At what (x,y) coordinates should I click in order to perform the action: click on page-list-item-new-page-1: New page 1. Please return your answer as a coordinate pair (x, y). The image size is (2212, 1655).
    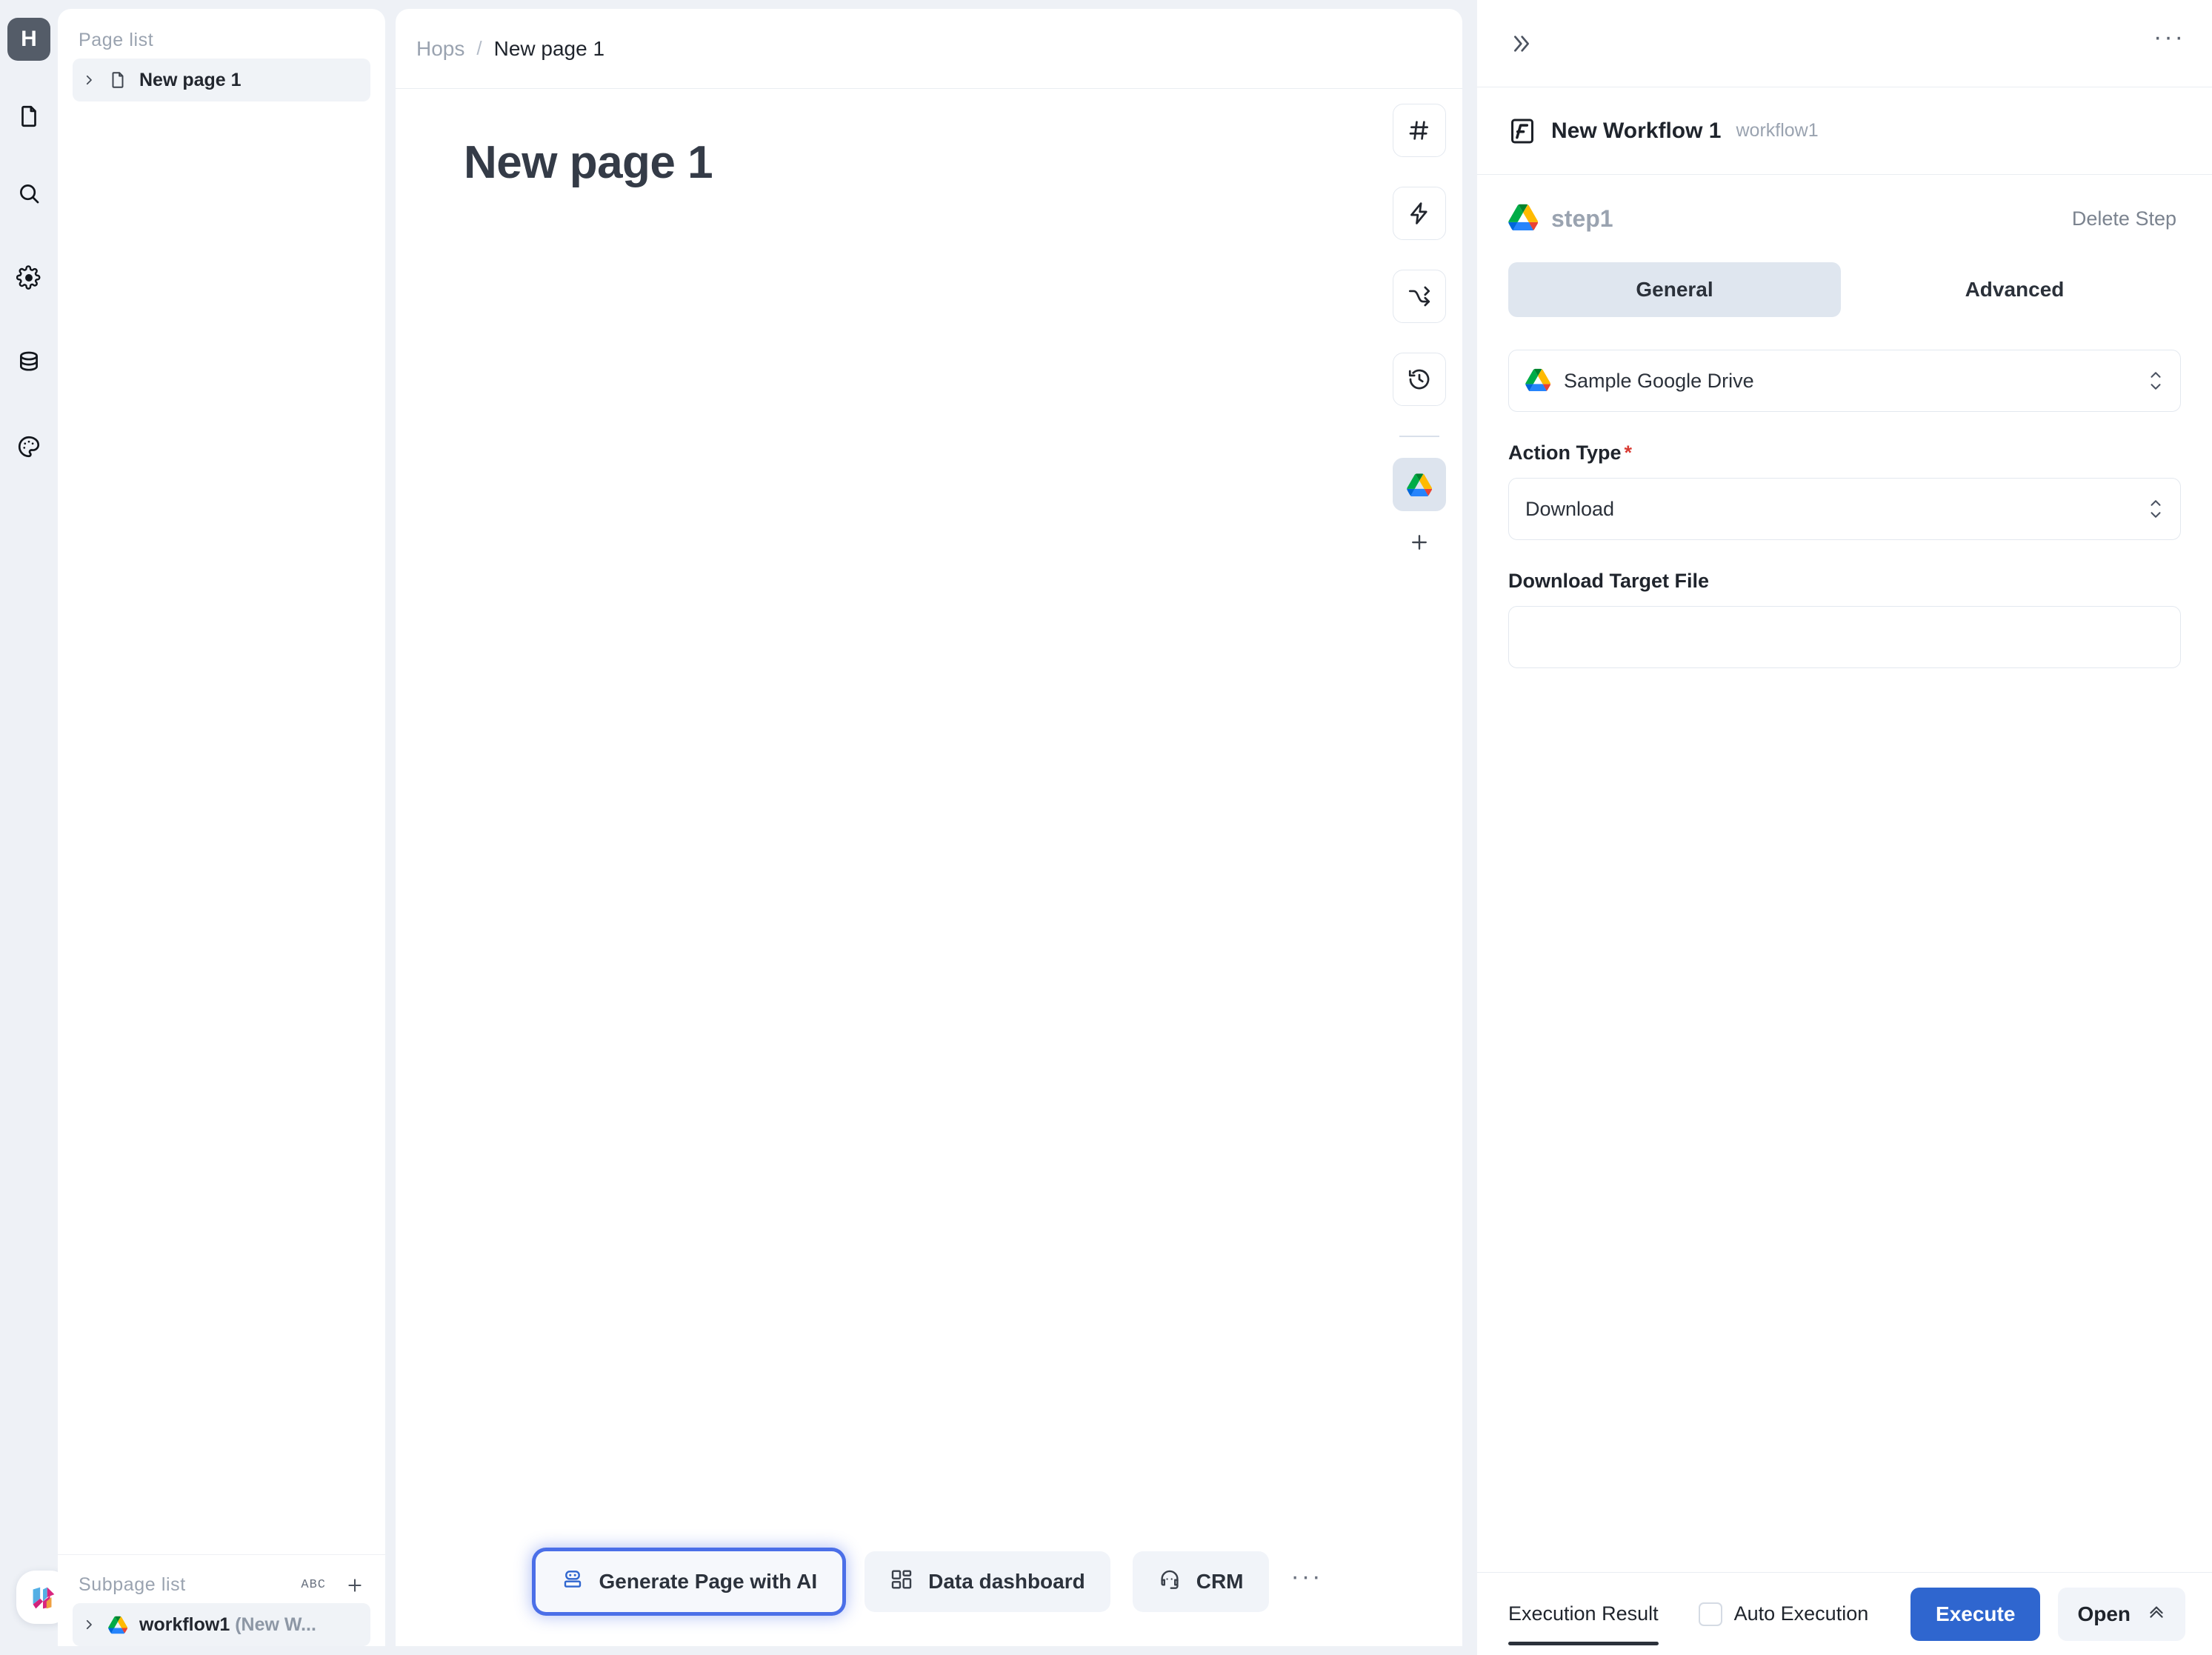
    Looking at the image, I should click on (221, 80).